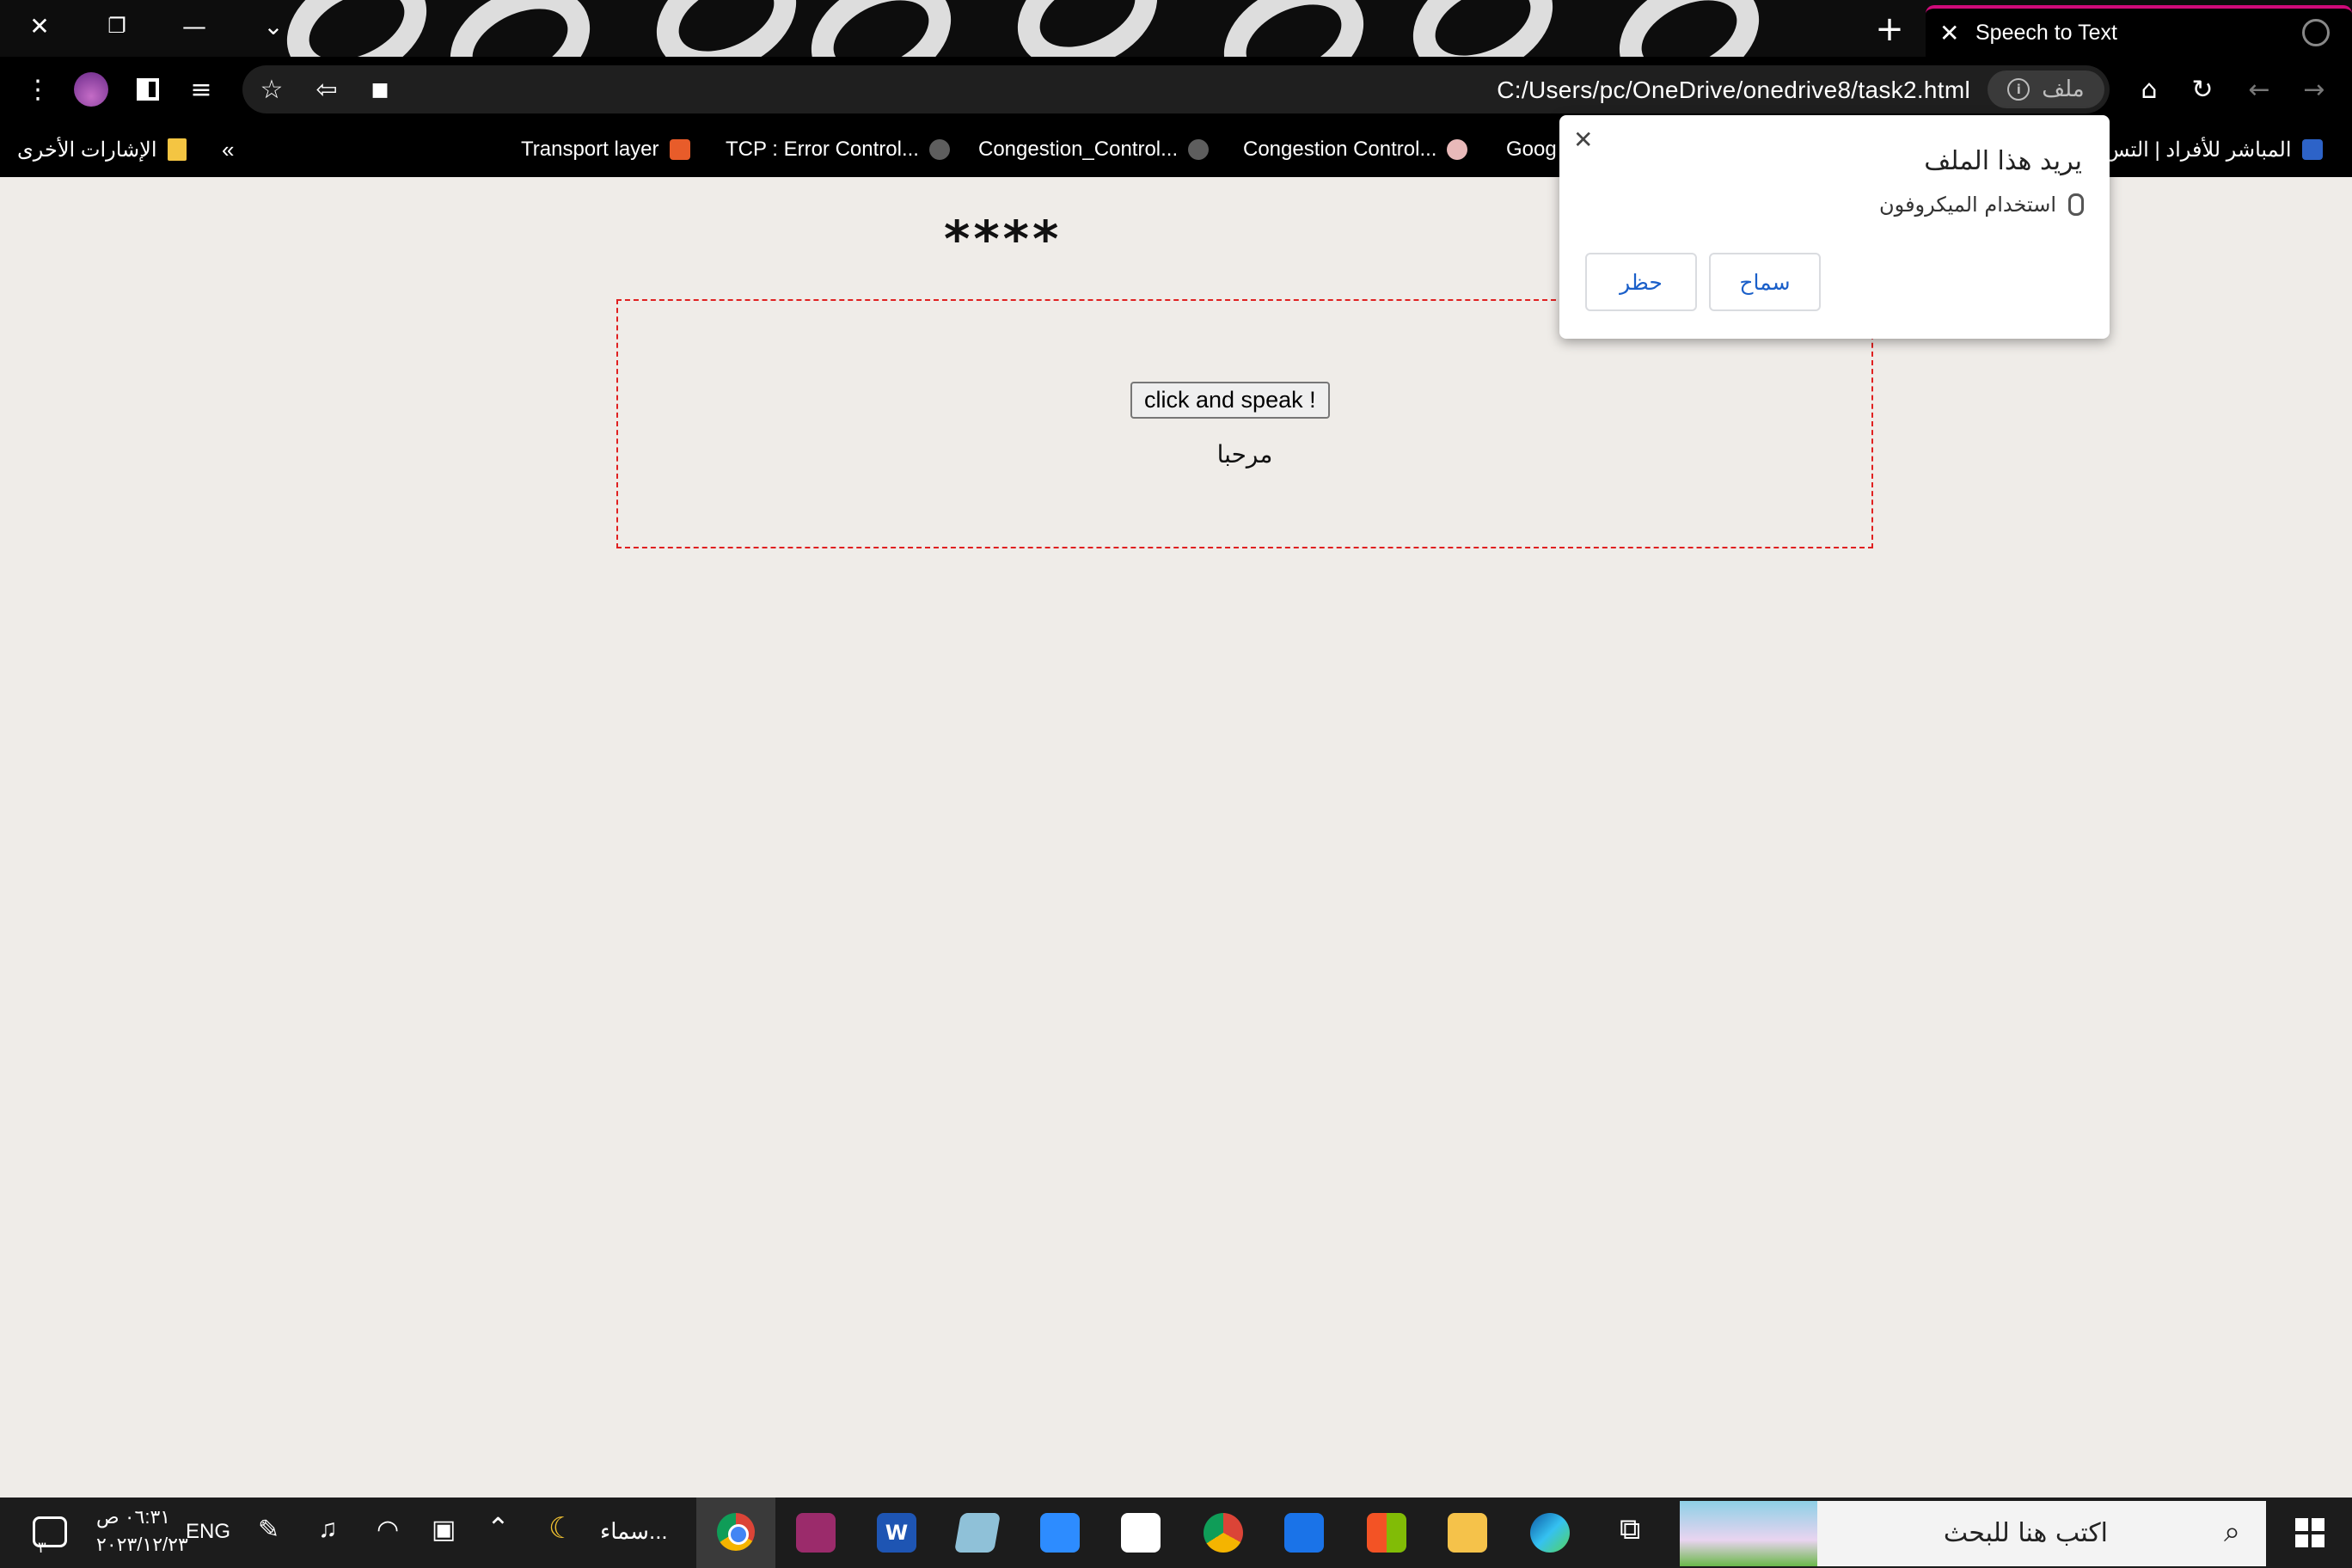 This screenshot has width=2352, height=1568. Describe the element at coordinates (2025, 1533) in the screenshot. I see `search-placeholder: اكتب هنا للبحث` at that location.